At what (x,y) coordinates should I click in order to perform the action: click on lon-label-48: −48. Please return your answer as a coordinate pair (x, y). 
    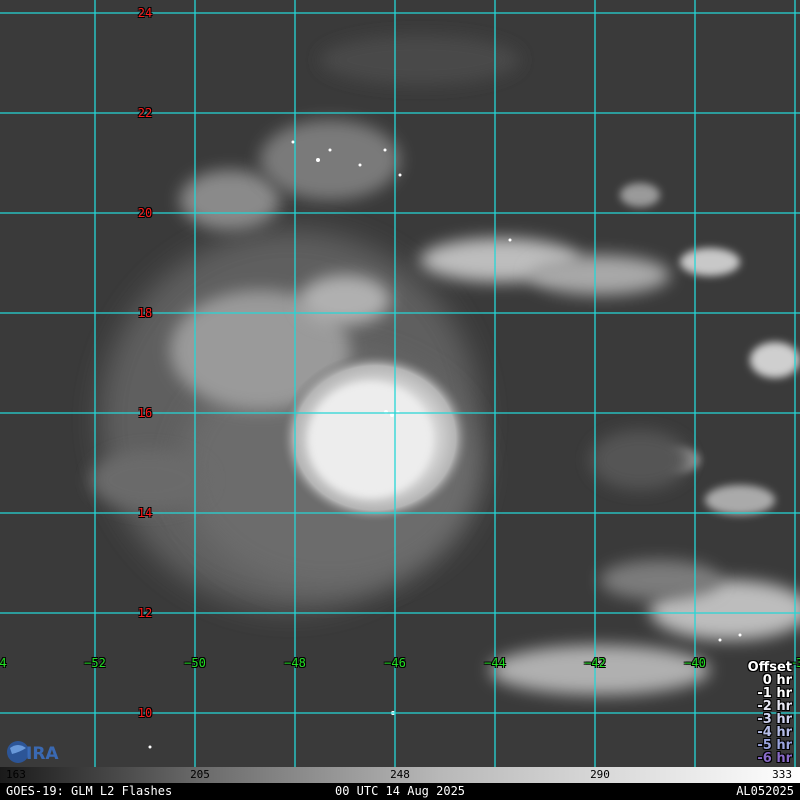
    Looking at the image, I should click on (295, 663).